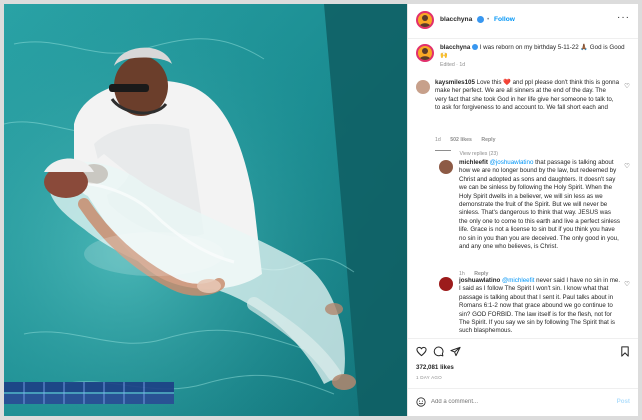 The height and width of the screenshot is (420, 642). Describe the element at coordinates (625, 351) in the screenshot. I see `bookmark-icon` at that location.